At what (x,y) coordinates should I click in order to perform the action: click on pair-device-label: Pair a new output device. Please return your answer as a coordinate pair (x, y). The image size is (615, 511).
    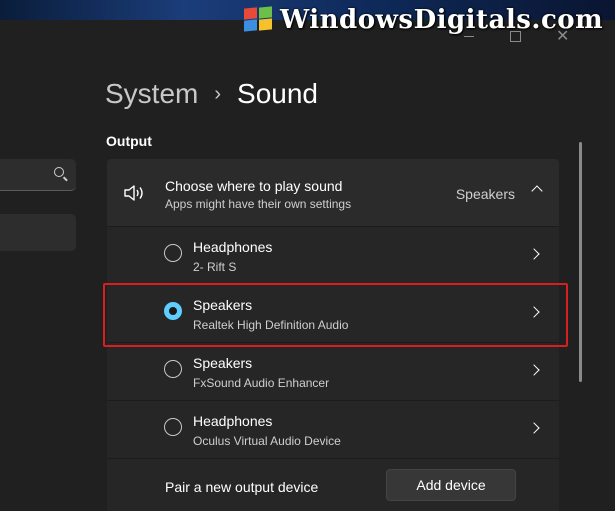
    Looking at the image, I should click on (242, 487).